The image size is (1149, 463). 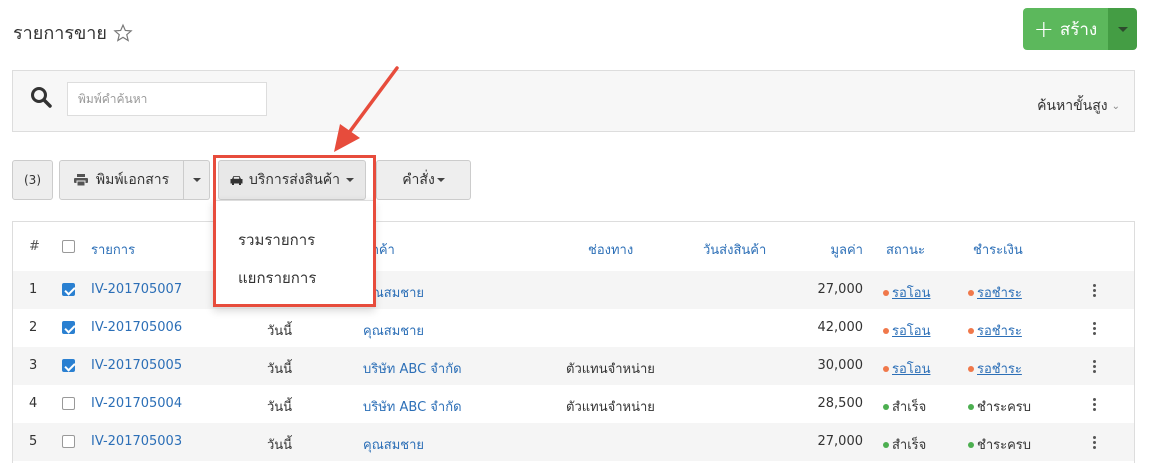 I want to click on doc-number-link: IV-201705005, so click(x=136, y=365).